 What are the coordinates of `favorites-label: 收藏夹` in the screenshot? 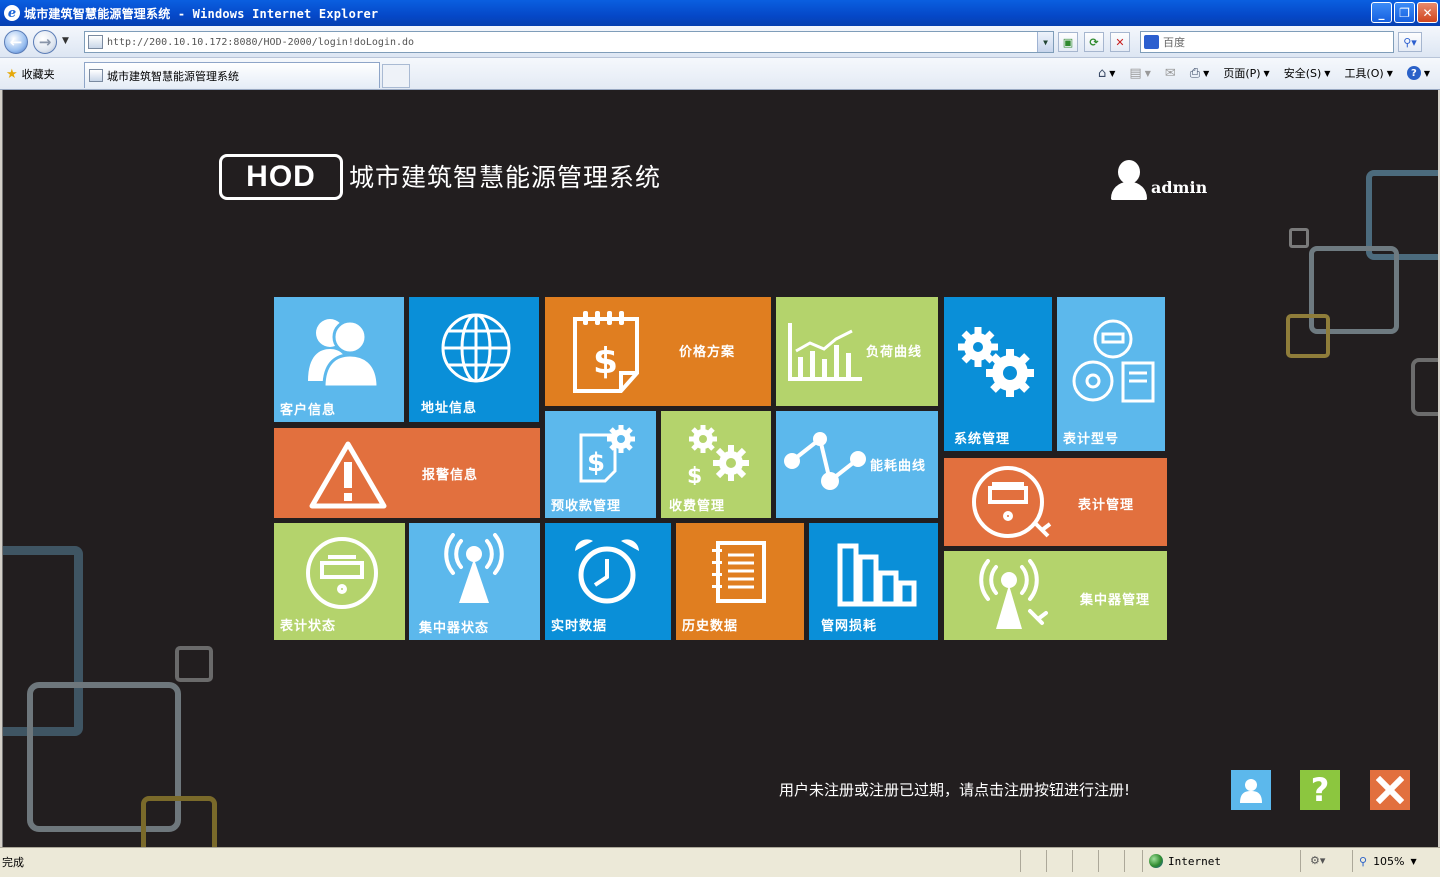 It's located at (38, 74).